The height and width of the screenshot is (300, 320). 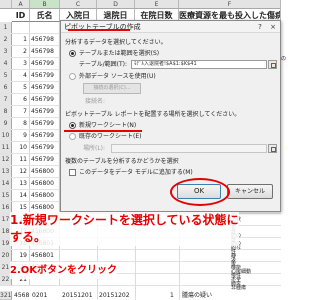 I want to click on radio-existing-worksheet-label: 既存のワークシート(E), so click(x=110, y=137).